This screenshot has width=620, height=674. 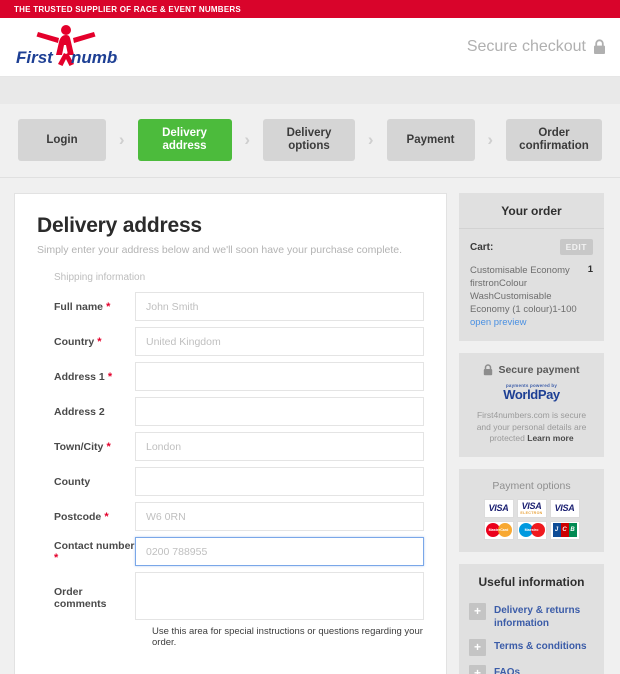 I want to click on step-order-confirmation-label: Order confirmation, so click(x=554, y=139).